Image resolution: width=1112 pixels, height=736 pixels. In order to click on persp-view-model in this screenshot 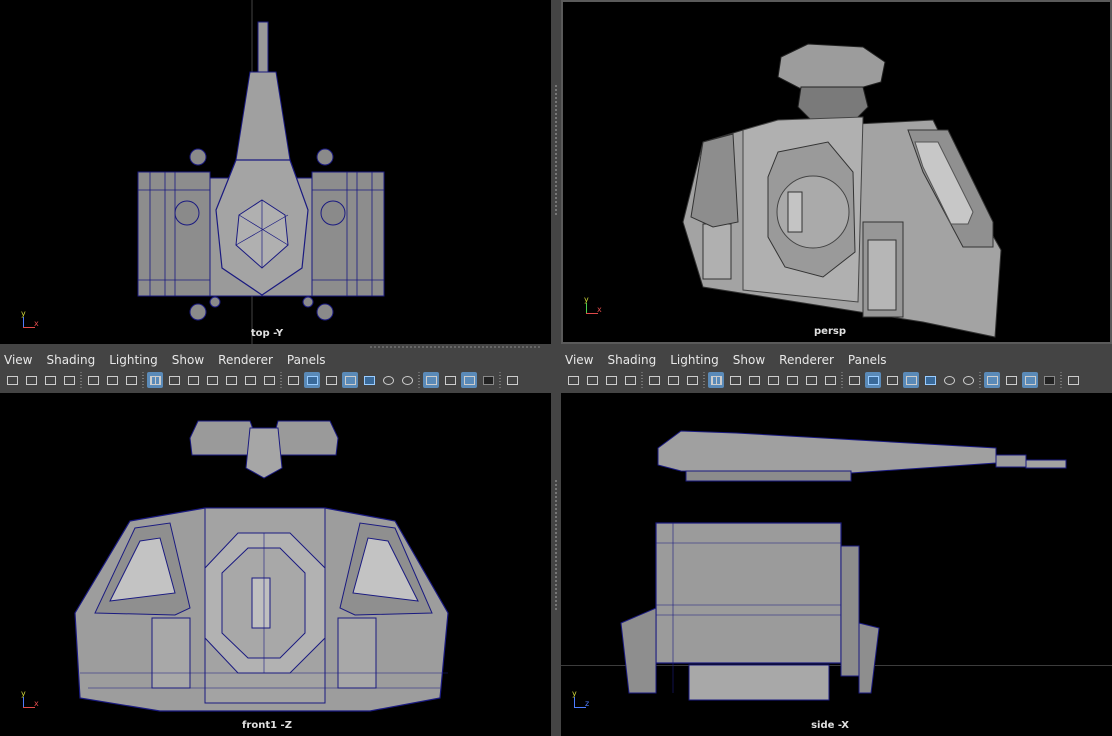, I will do `click(842, 190)`.